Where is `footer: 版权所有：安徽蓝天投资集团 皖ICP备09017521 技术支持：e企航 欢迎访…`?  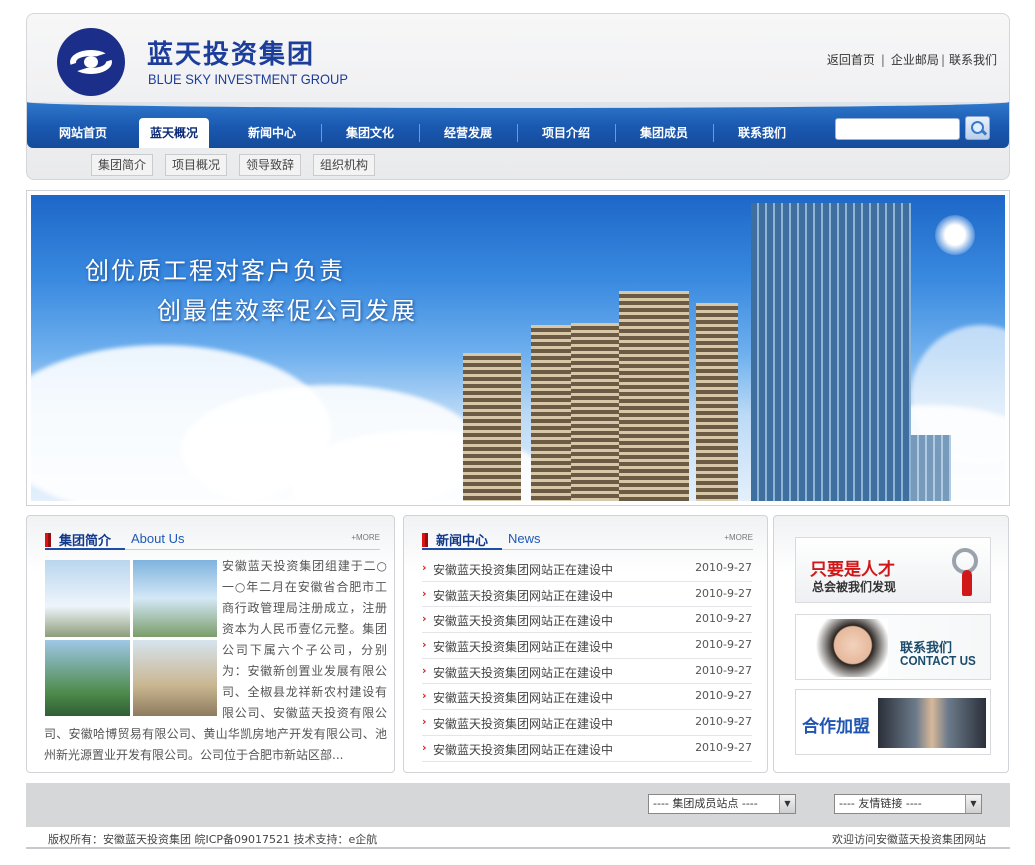
footer: 版权所有：安徽蓝天投资集团 皖ICP备09017521 技术支持：e企航 欢迎访… is located at coordinates (518, 838).